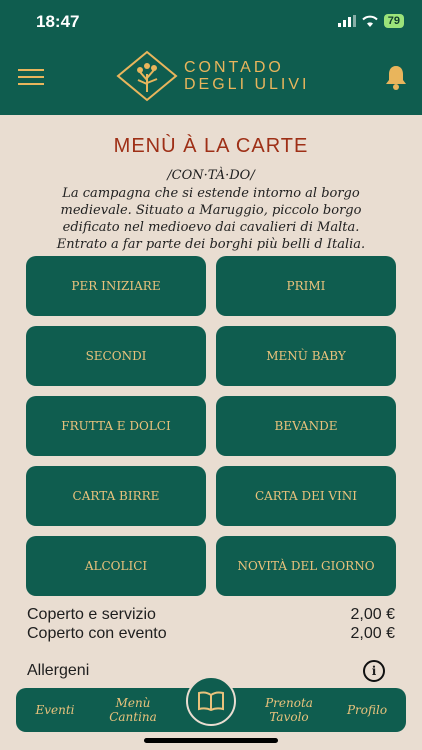 The image size is (422, 750). I want to click on book-icon, so click(211, 701).